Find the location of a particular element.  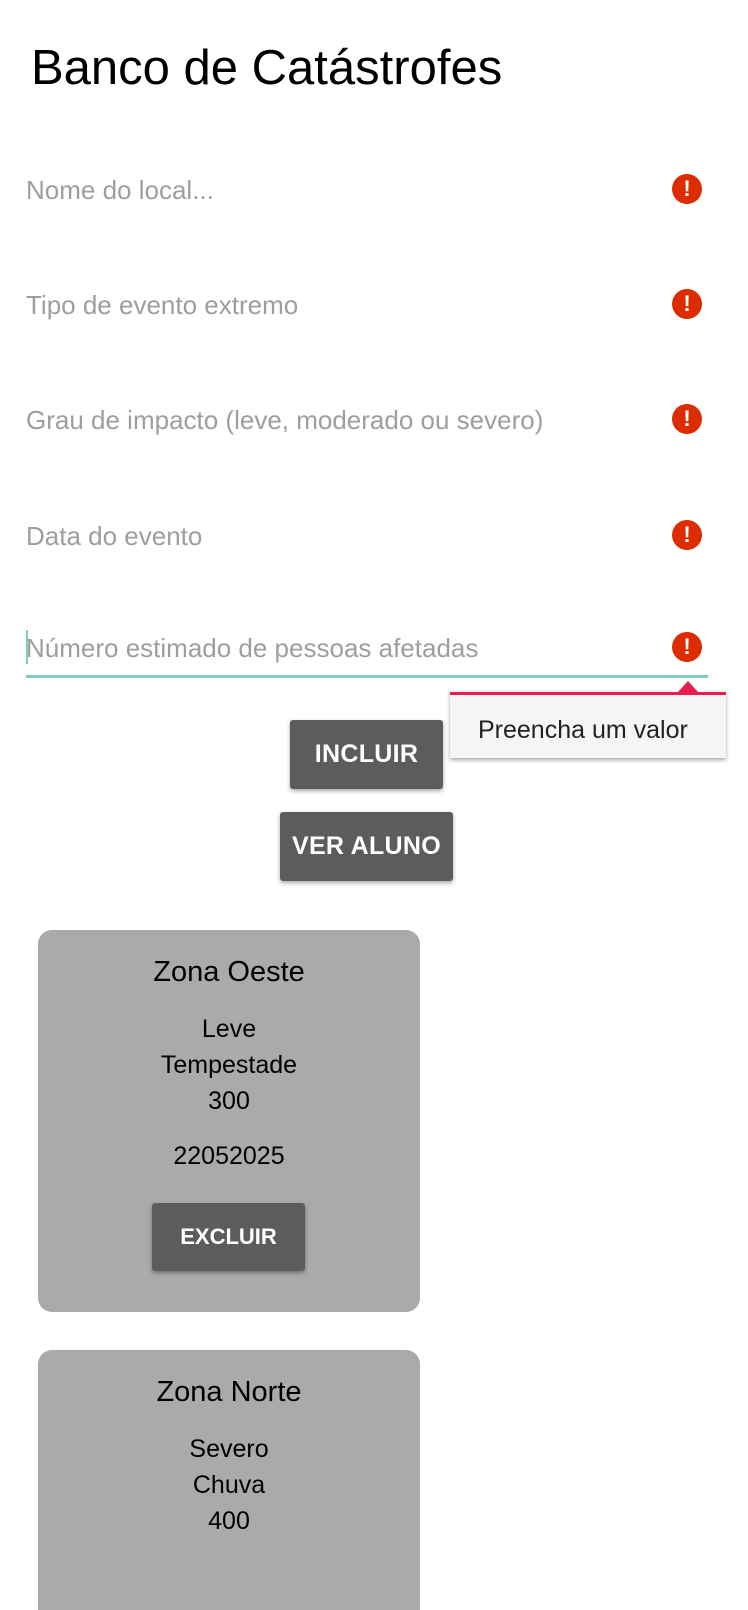

active-underline is located at coordinates (367, 676).